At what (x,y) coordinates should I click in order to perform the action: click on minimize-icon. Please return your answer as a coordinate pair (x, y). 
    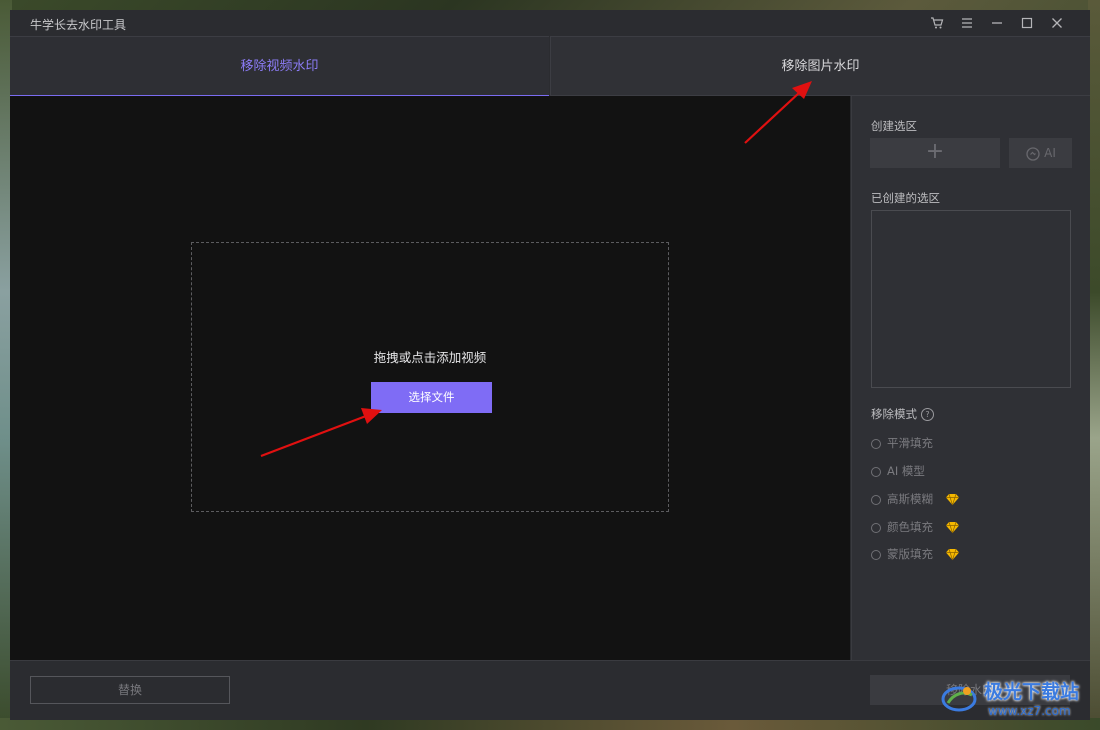
    Looking at the image, I should click on (997, 23).